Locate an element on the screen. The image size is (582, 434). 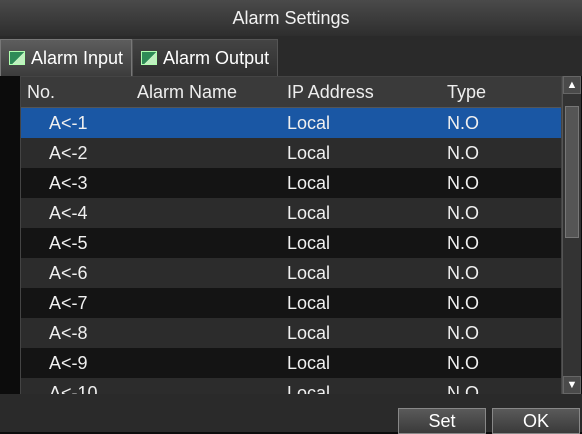
table-row: A<-9 Local N.O is located at coordinates (291, 363).